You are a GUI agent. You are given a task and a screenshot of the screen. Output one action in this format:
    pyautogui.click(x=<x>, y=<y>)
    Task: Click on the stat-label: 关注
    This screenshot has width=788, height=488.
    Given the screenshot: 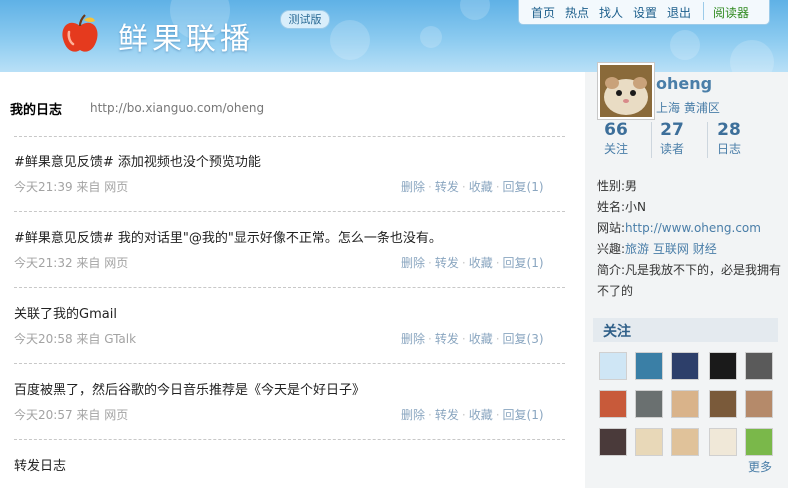 What is the action you would take?
    pyautogui.click(x=615, y=149)
    